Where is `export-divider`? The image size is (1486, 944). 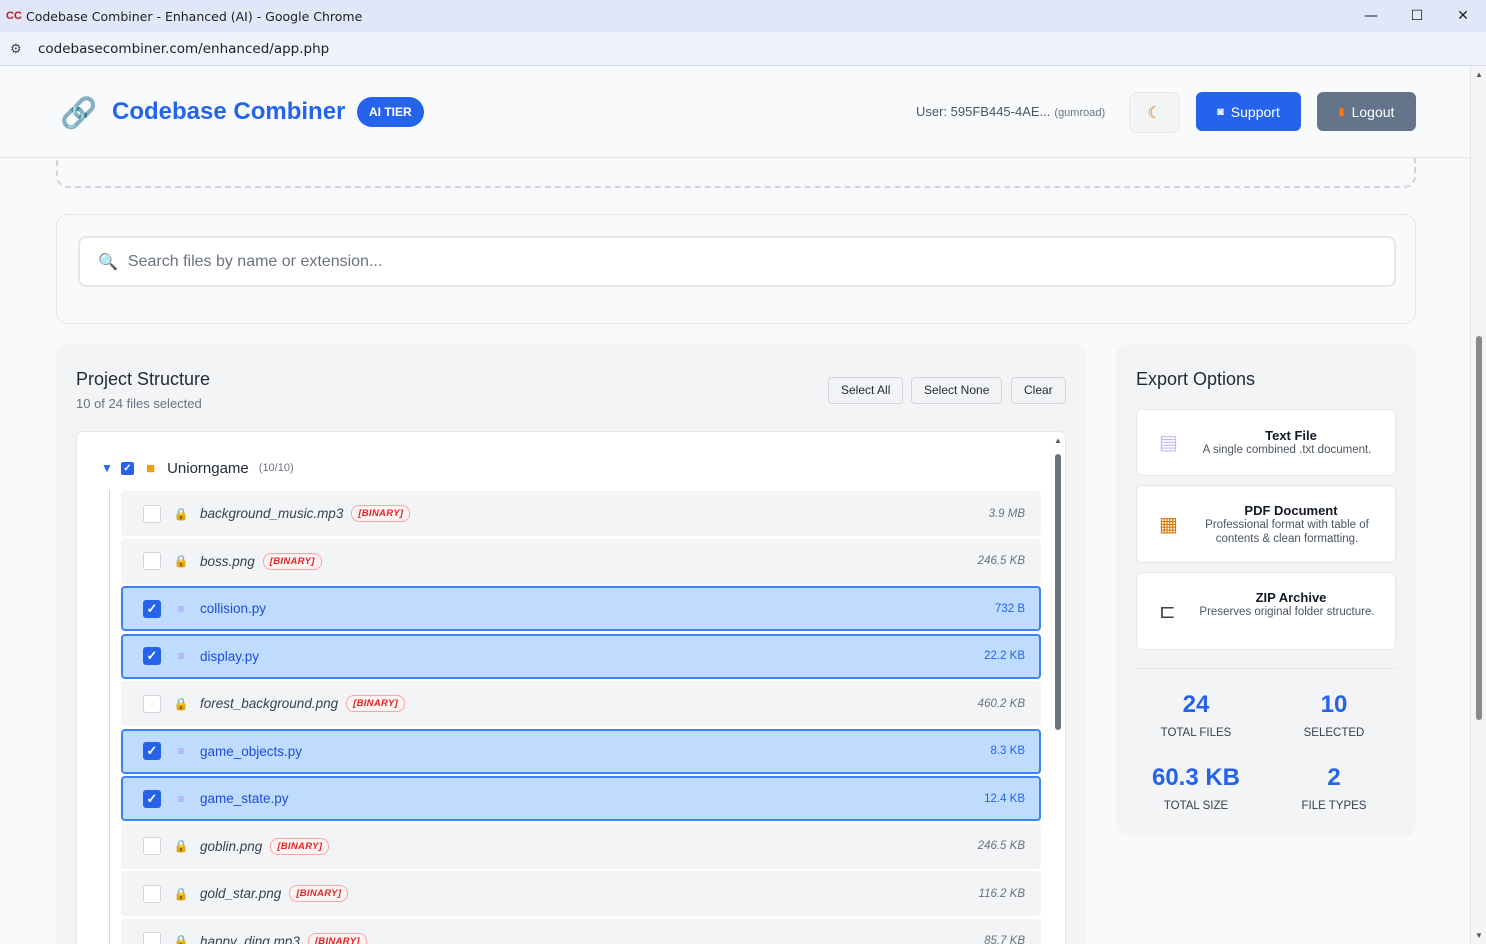 export-divider is located at coordinates (1266, 668).